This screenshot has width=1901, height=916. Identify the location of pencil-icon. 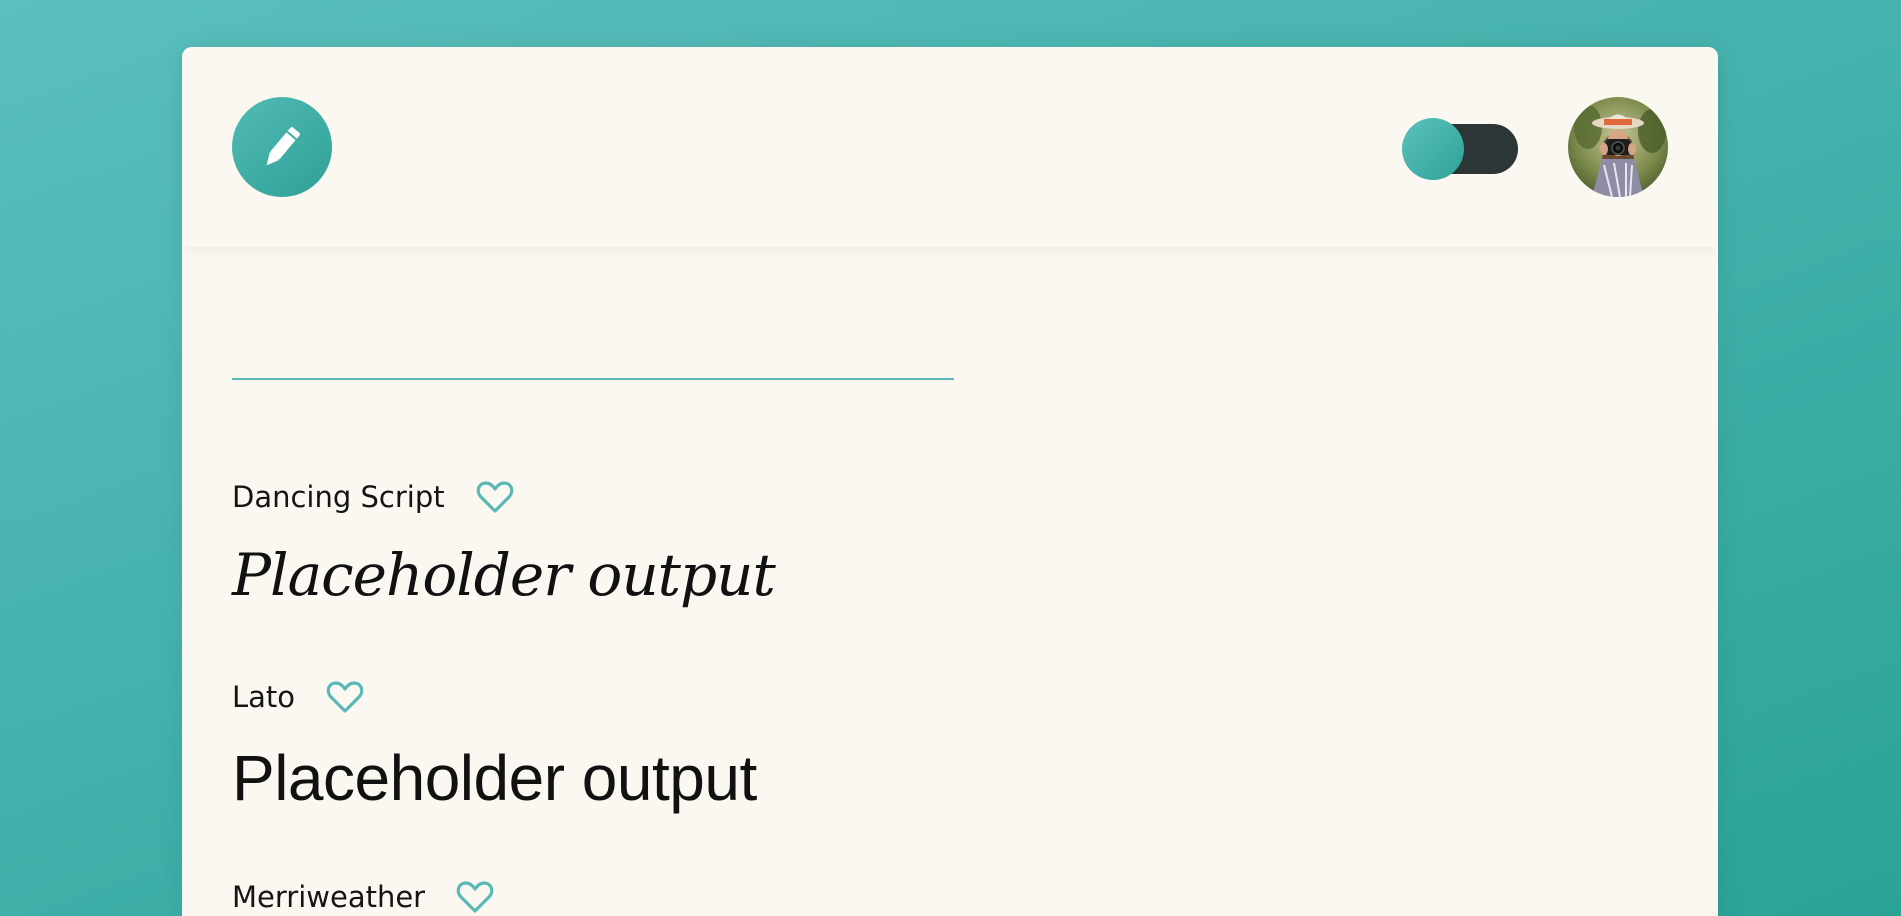
(283, 146).